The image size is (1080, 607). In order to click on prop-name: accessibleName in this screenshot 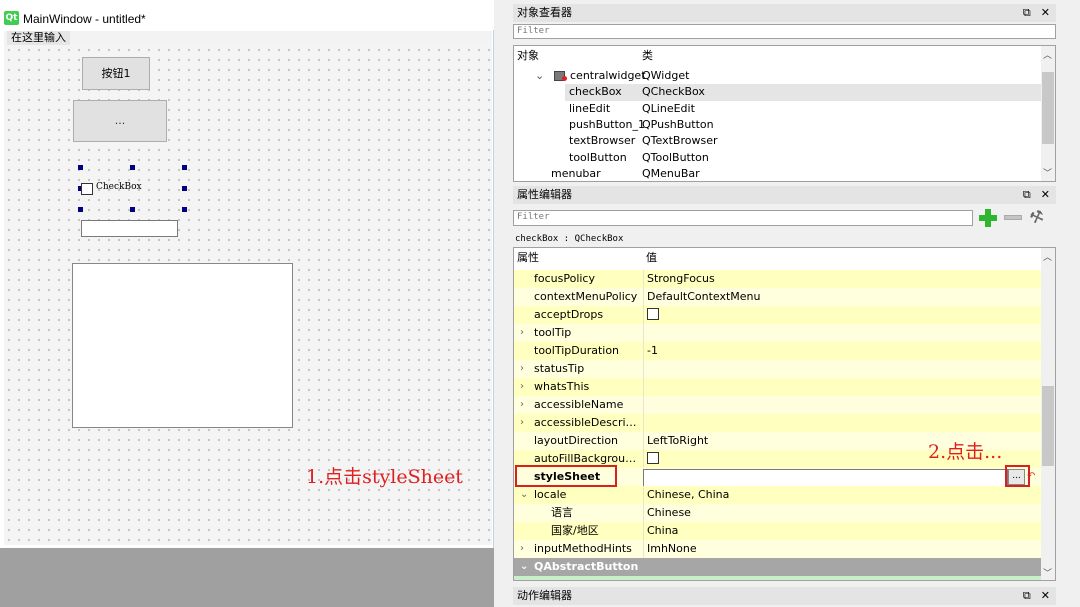, I will do `click(579, 404)`.